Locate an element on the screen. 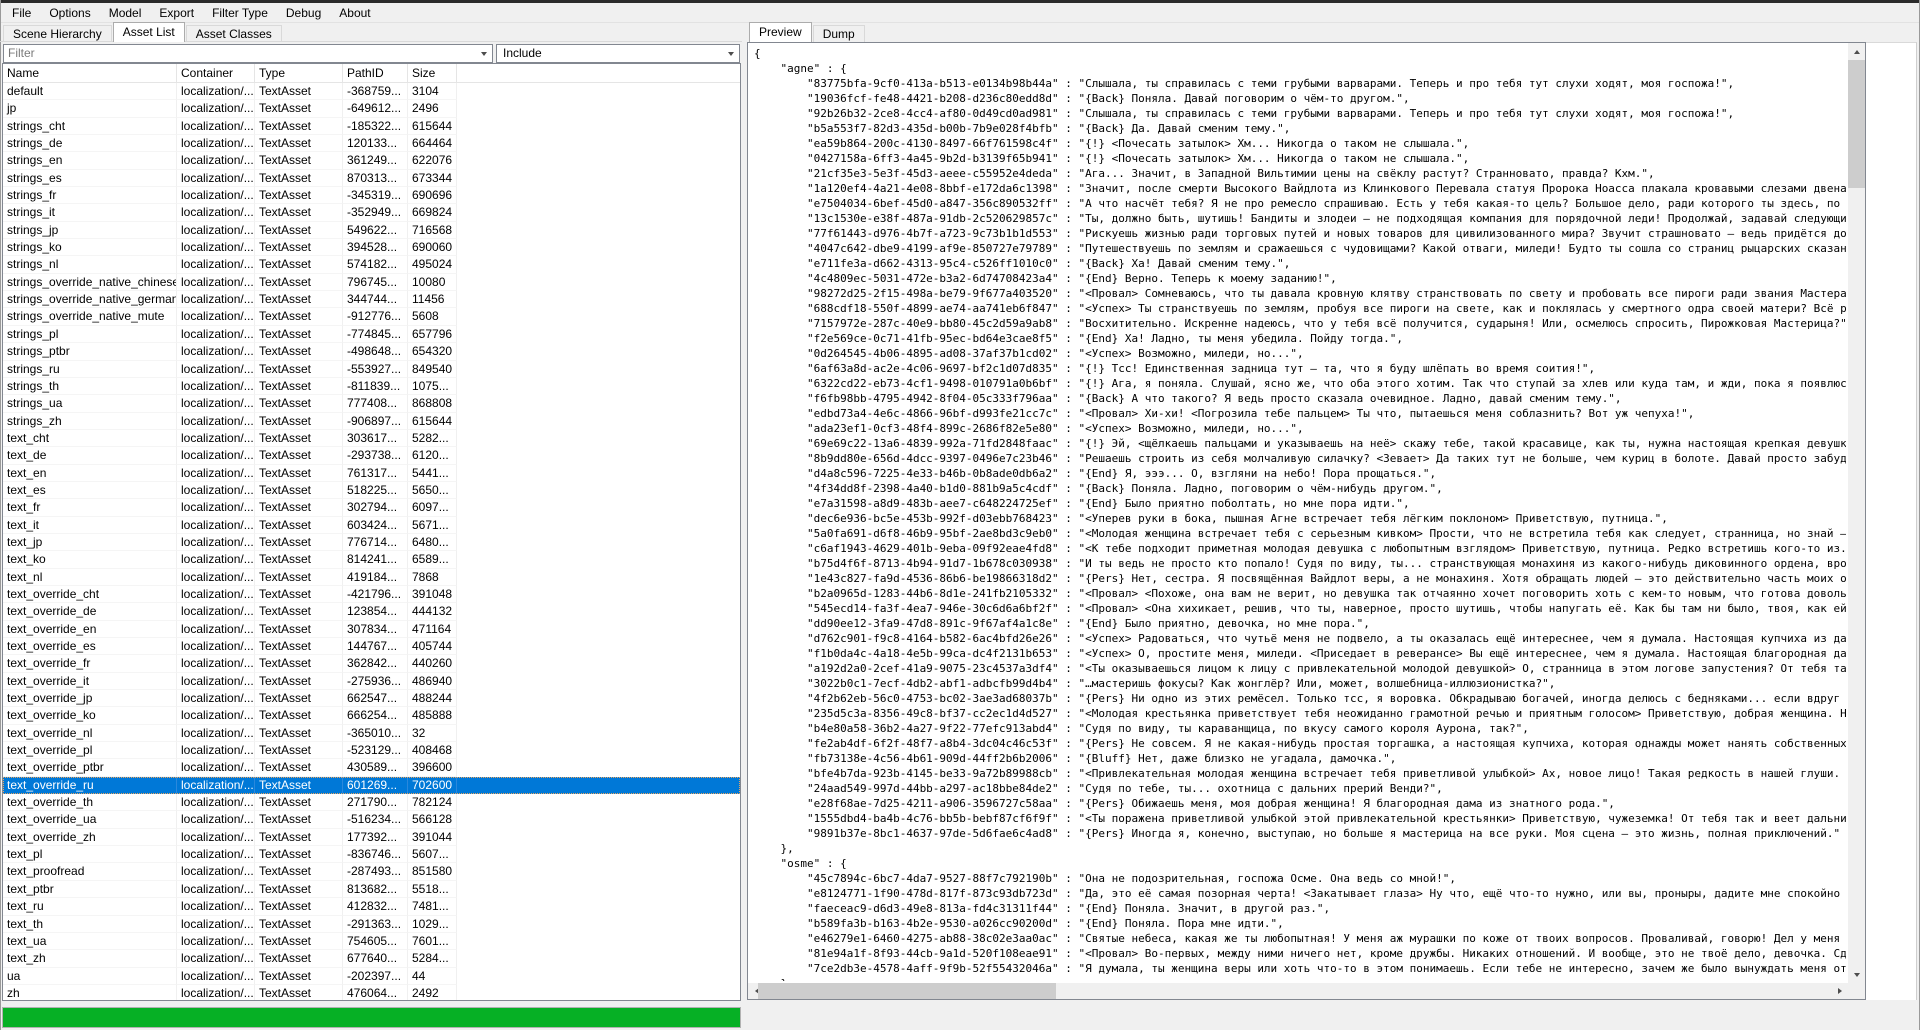 This screenshot has width=1920, height=1030. filter-combobox is located at coordinates (248, 53).